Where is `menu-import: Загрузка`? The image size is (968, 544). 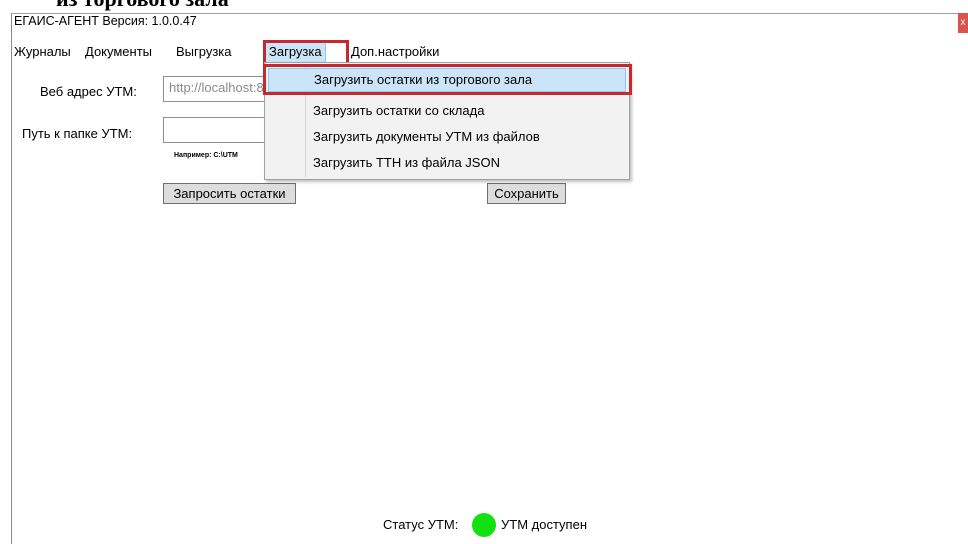 menu-import: Загрузка is located at coordinates (295, 53).